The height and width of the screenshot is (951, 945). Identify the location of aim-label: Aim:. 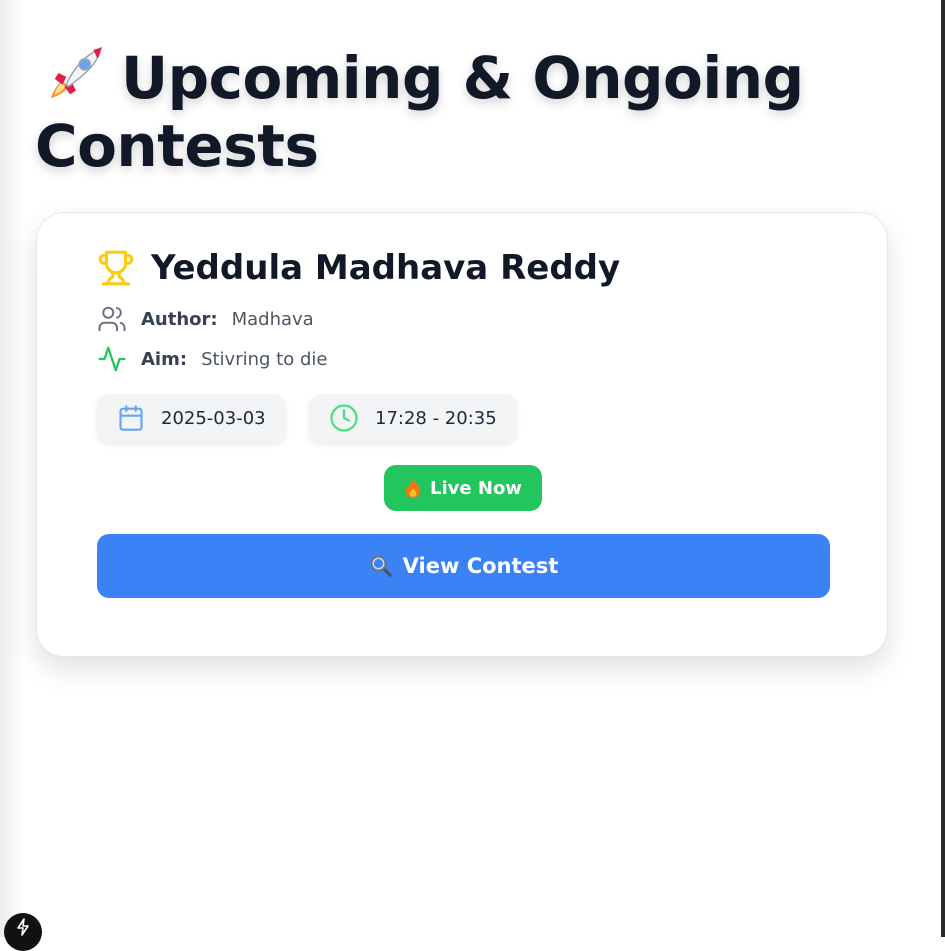
(164, 359).